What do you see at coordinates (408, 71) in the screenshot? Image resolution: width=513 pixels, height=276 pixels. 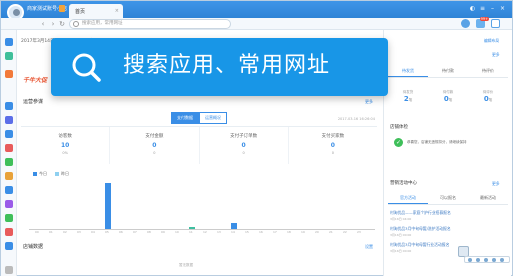 I see `tab-pending-ship: 待发货` at bounding box center [408, 71].